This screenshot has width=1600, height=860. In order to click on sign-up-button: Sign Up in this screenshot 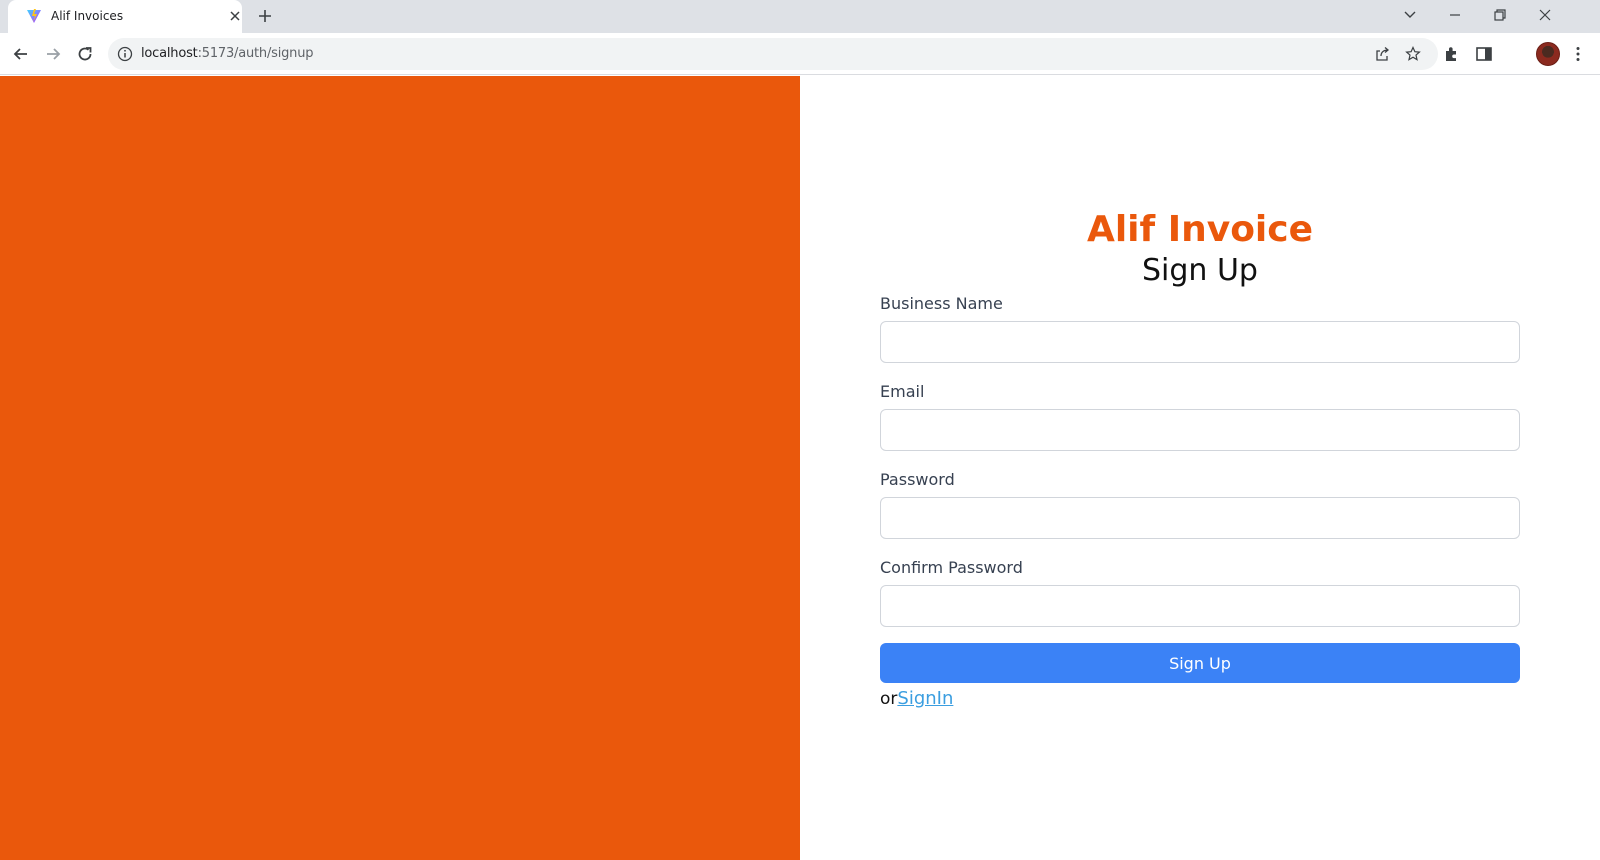, I will do `click(1200, 663)`.